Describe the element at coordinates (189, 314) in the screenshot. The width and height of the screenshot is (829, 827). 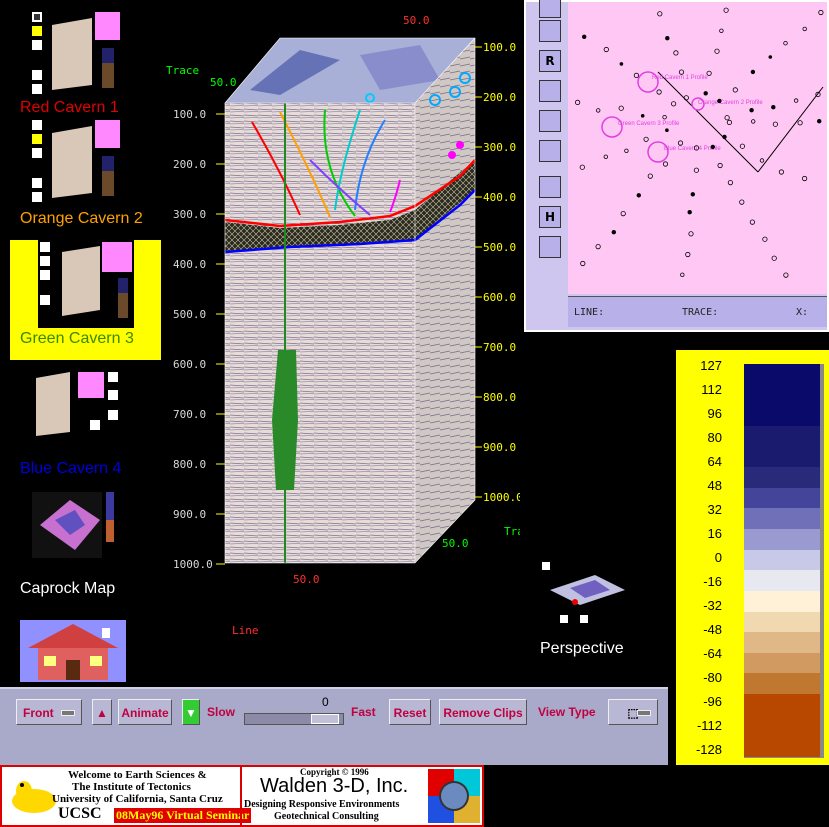
I see `left-depth-label: 500.0` at that location.